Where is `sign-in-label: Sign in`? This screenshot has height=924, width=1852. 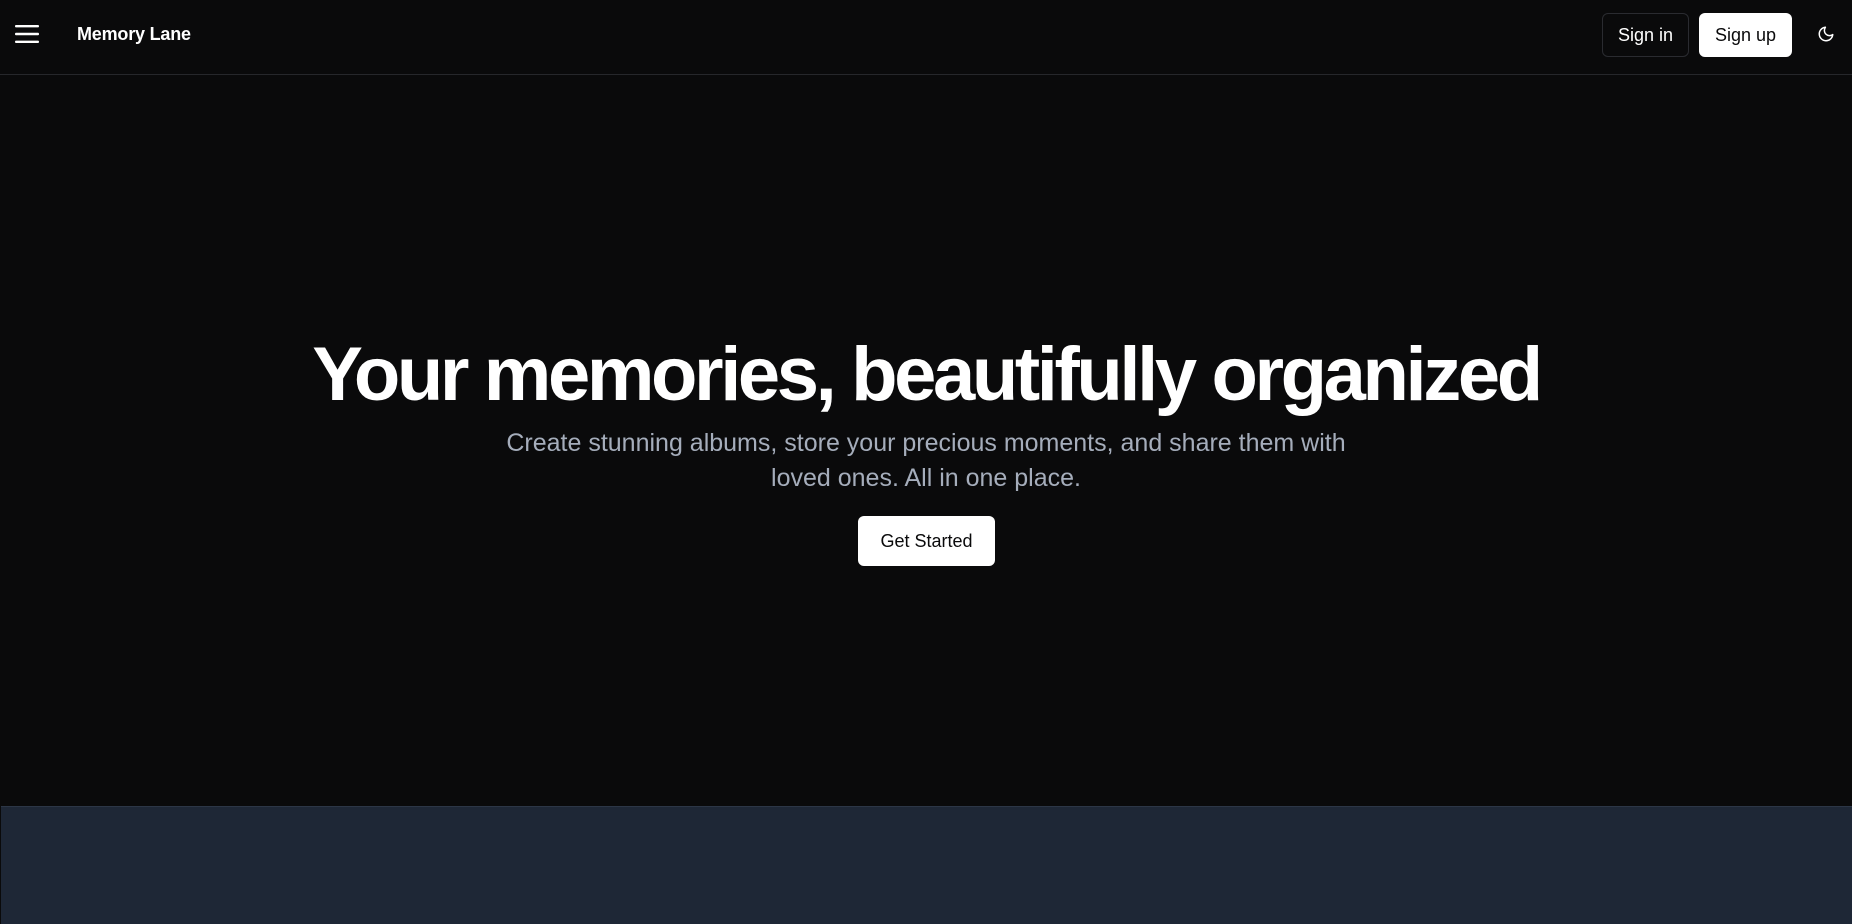
sign-in-label: Sign in is located at coordinates (1645, 34).